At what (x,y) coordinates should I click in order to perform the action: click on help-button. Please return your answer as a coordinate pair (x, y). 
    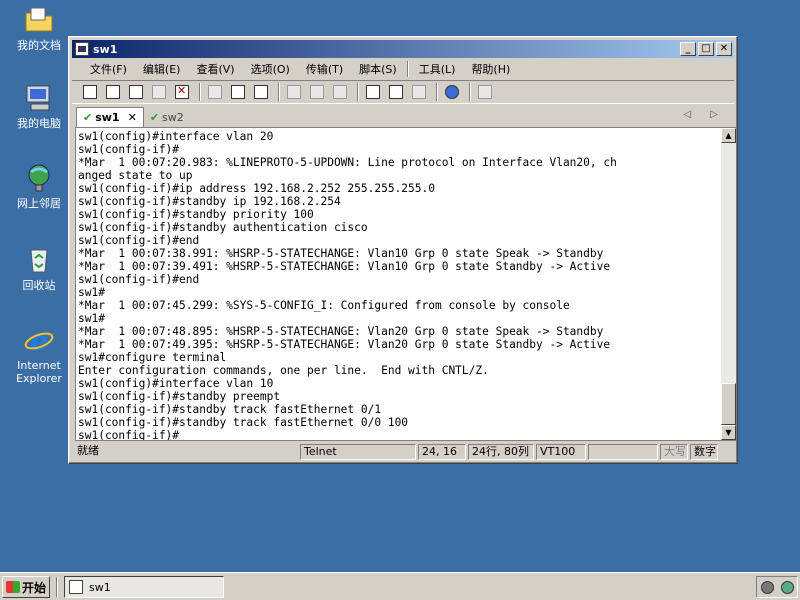
    Looking at the image, I should click on (452, 92).